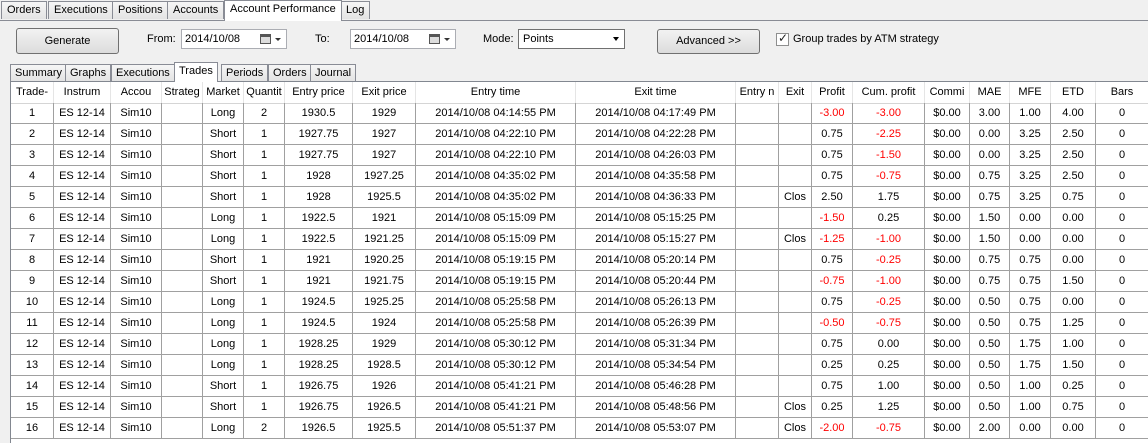  I want to click on tab-accounts: Accounts, so click(196, 10).